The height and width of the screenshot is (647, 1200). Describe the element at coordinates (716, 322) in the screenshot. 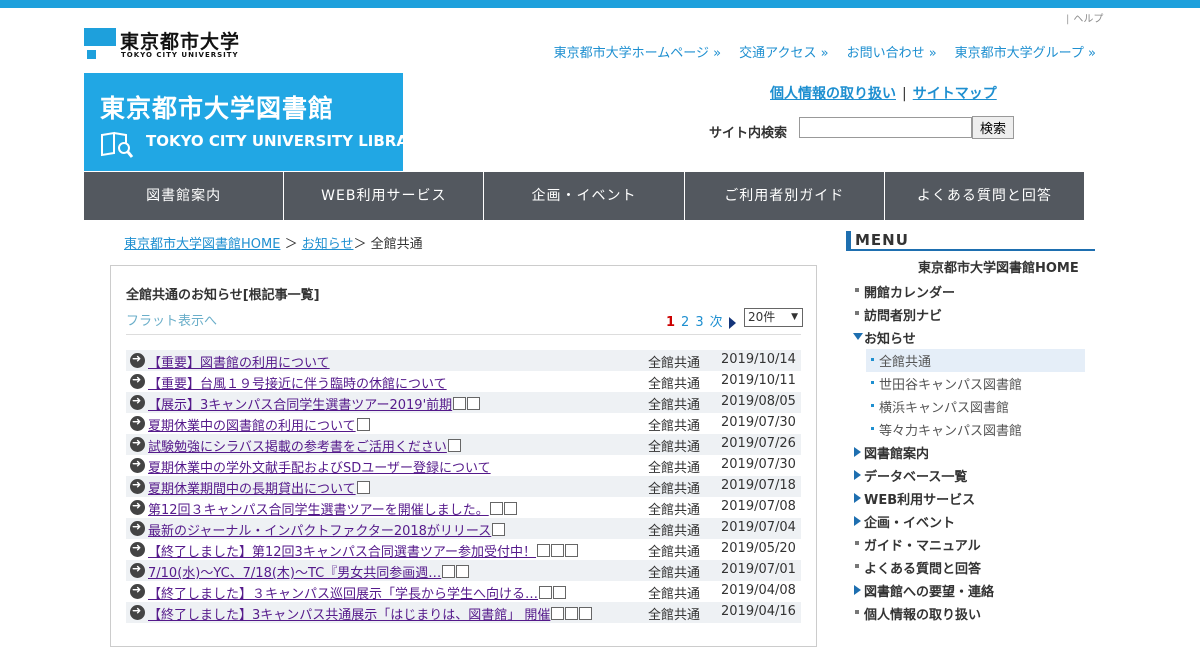

I see `next-page-link: 次` at that location.